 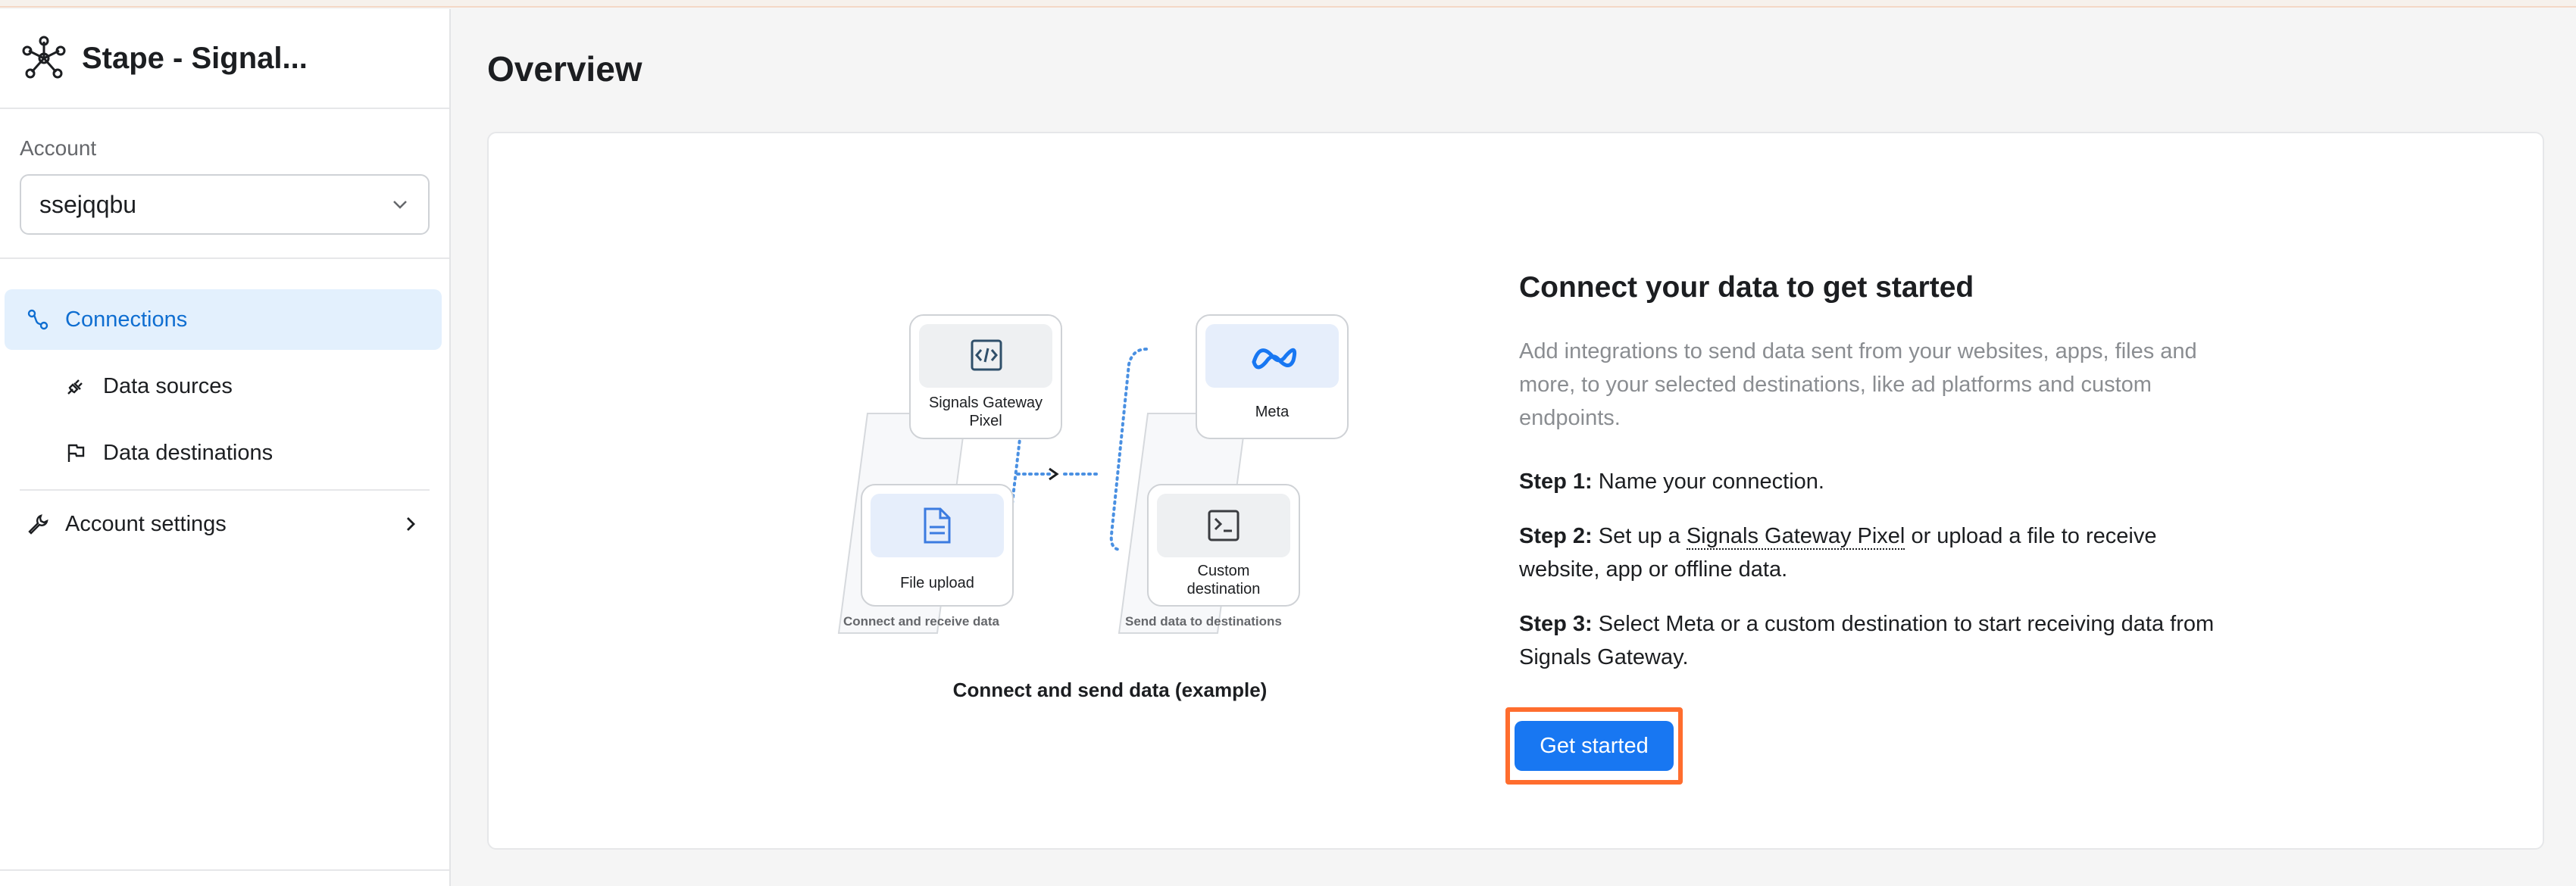 What do you see at coordinates (1224, 571) in the screenshot?
I see `custom-dest-card-label: Custom` at bounding box center [1224, 571].